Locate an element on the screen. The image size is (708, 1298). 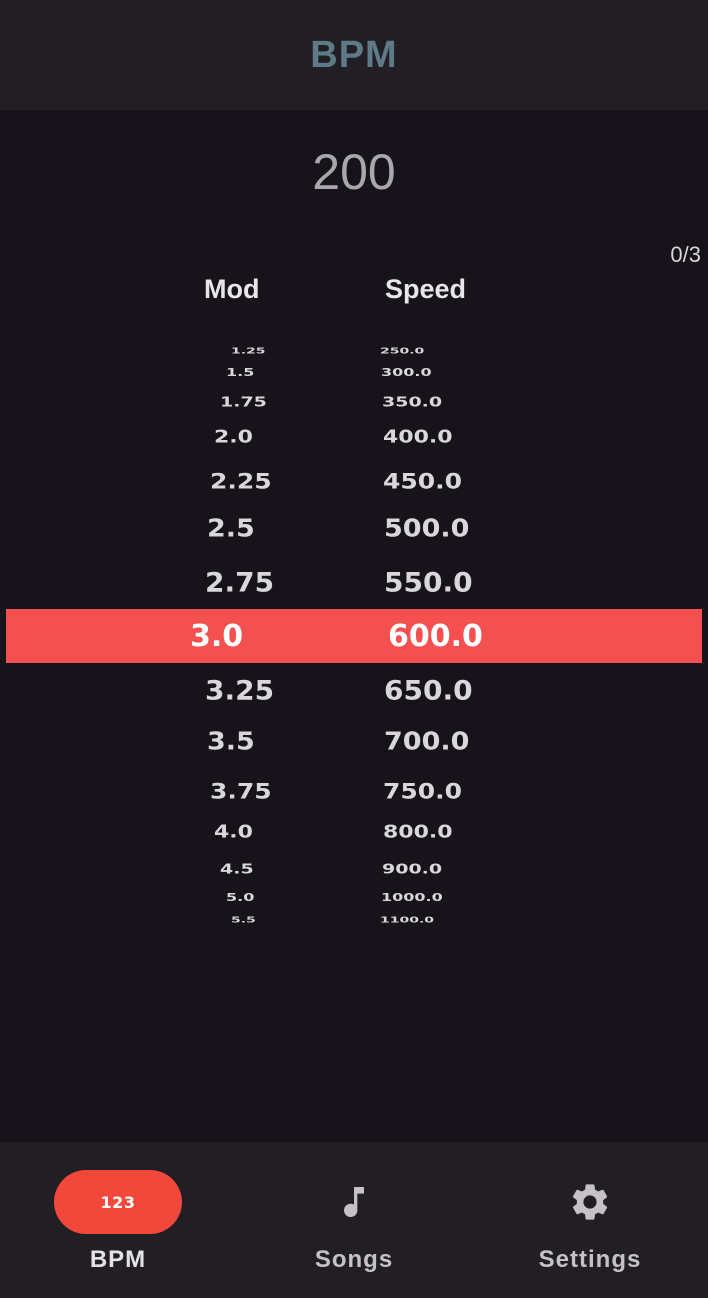
picker-mod-value: 3.75 is located at coordinates (241, 791).